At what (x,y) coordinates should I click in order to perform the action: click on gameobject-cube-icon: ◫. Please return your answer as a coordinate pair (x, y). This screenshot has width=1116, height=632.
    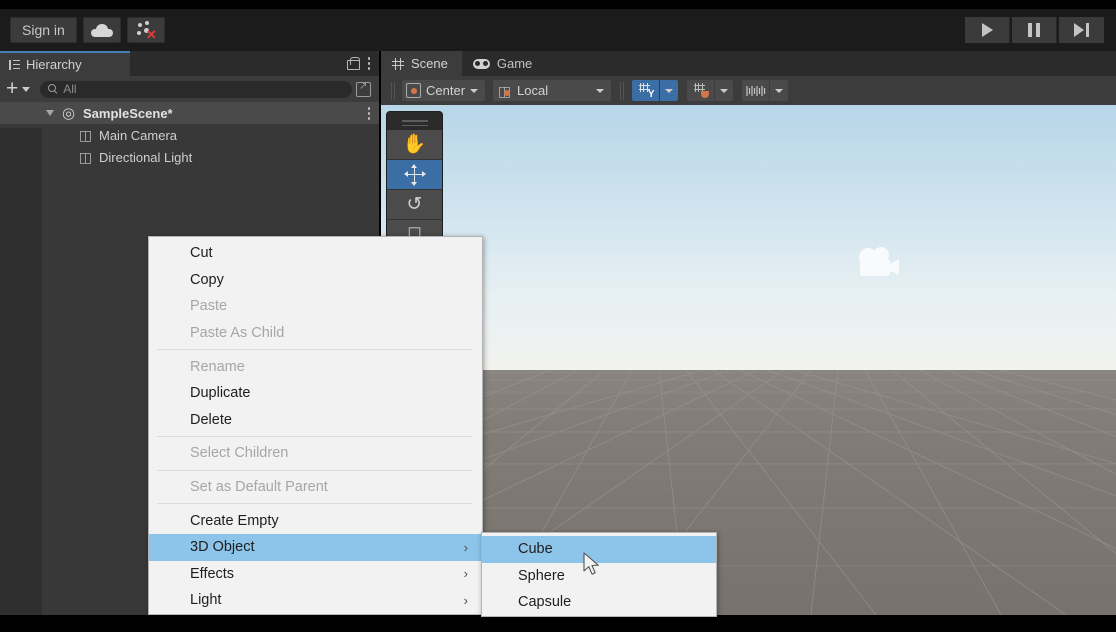
    Looking at the image, I should click on (85, 135).